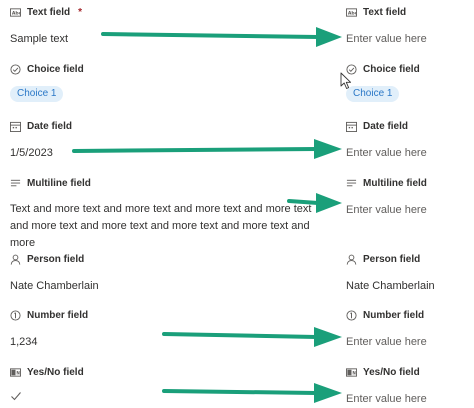 This screenshot has height=408, width=474. What do you see at coordinates (346, 80) in the screenshot?
I see `mouse-cursor-icon` at bounding box center [346, 80].